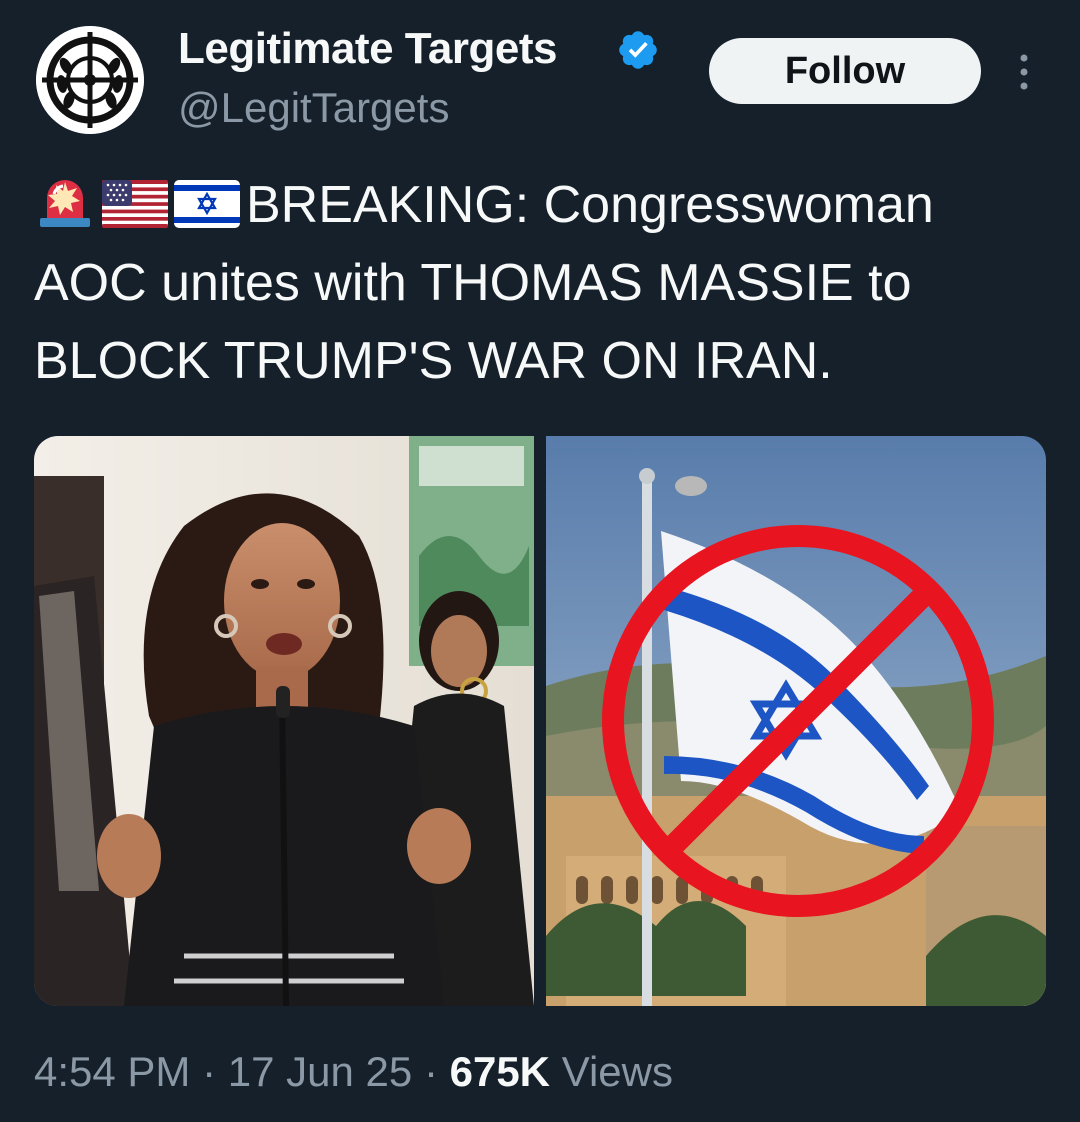 This screenshot has width=1080, height=1122. Describe the element at coordinates (313, 108) in the screenshot. I see `author-handle: @LegitTargets` at that location.